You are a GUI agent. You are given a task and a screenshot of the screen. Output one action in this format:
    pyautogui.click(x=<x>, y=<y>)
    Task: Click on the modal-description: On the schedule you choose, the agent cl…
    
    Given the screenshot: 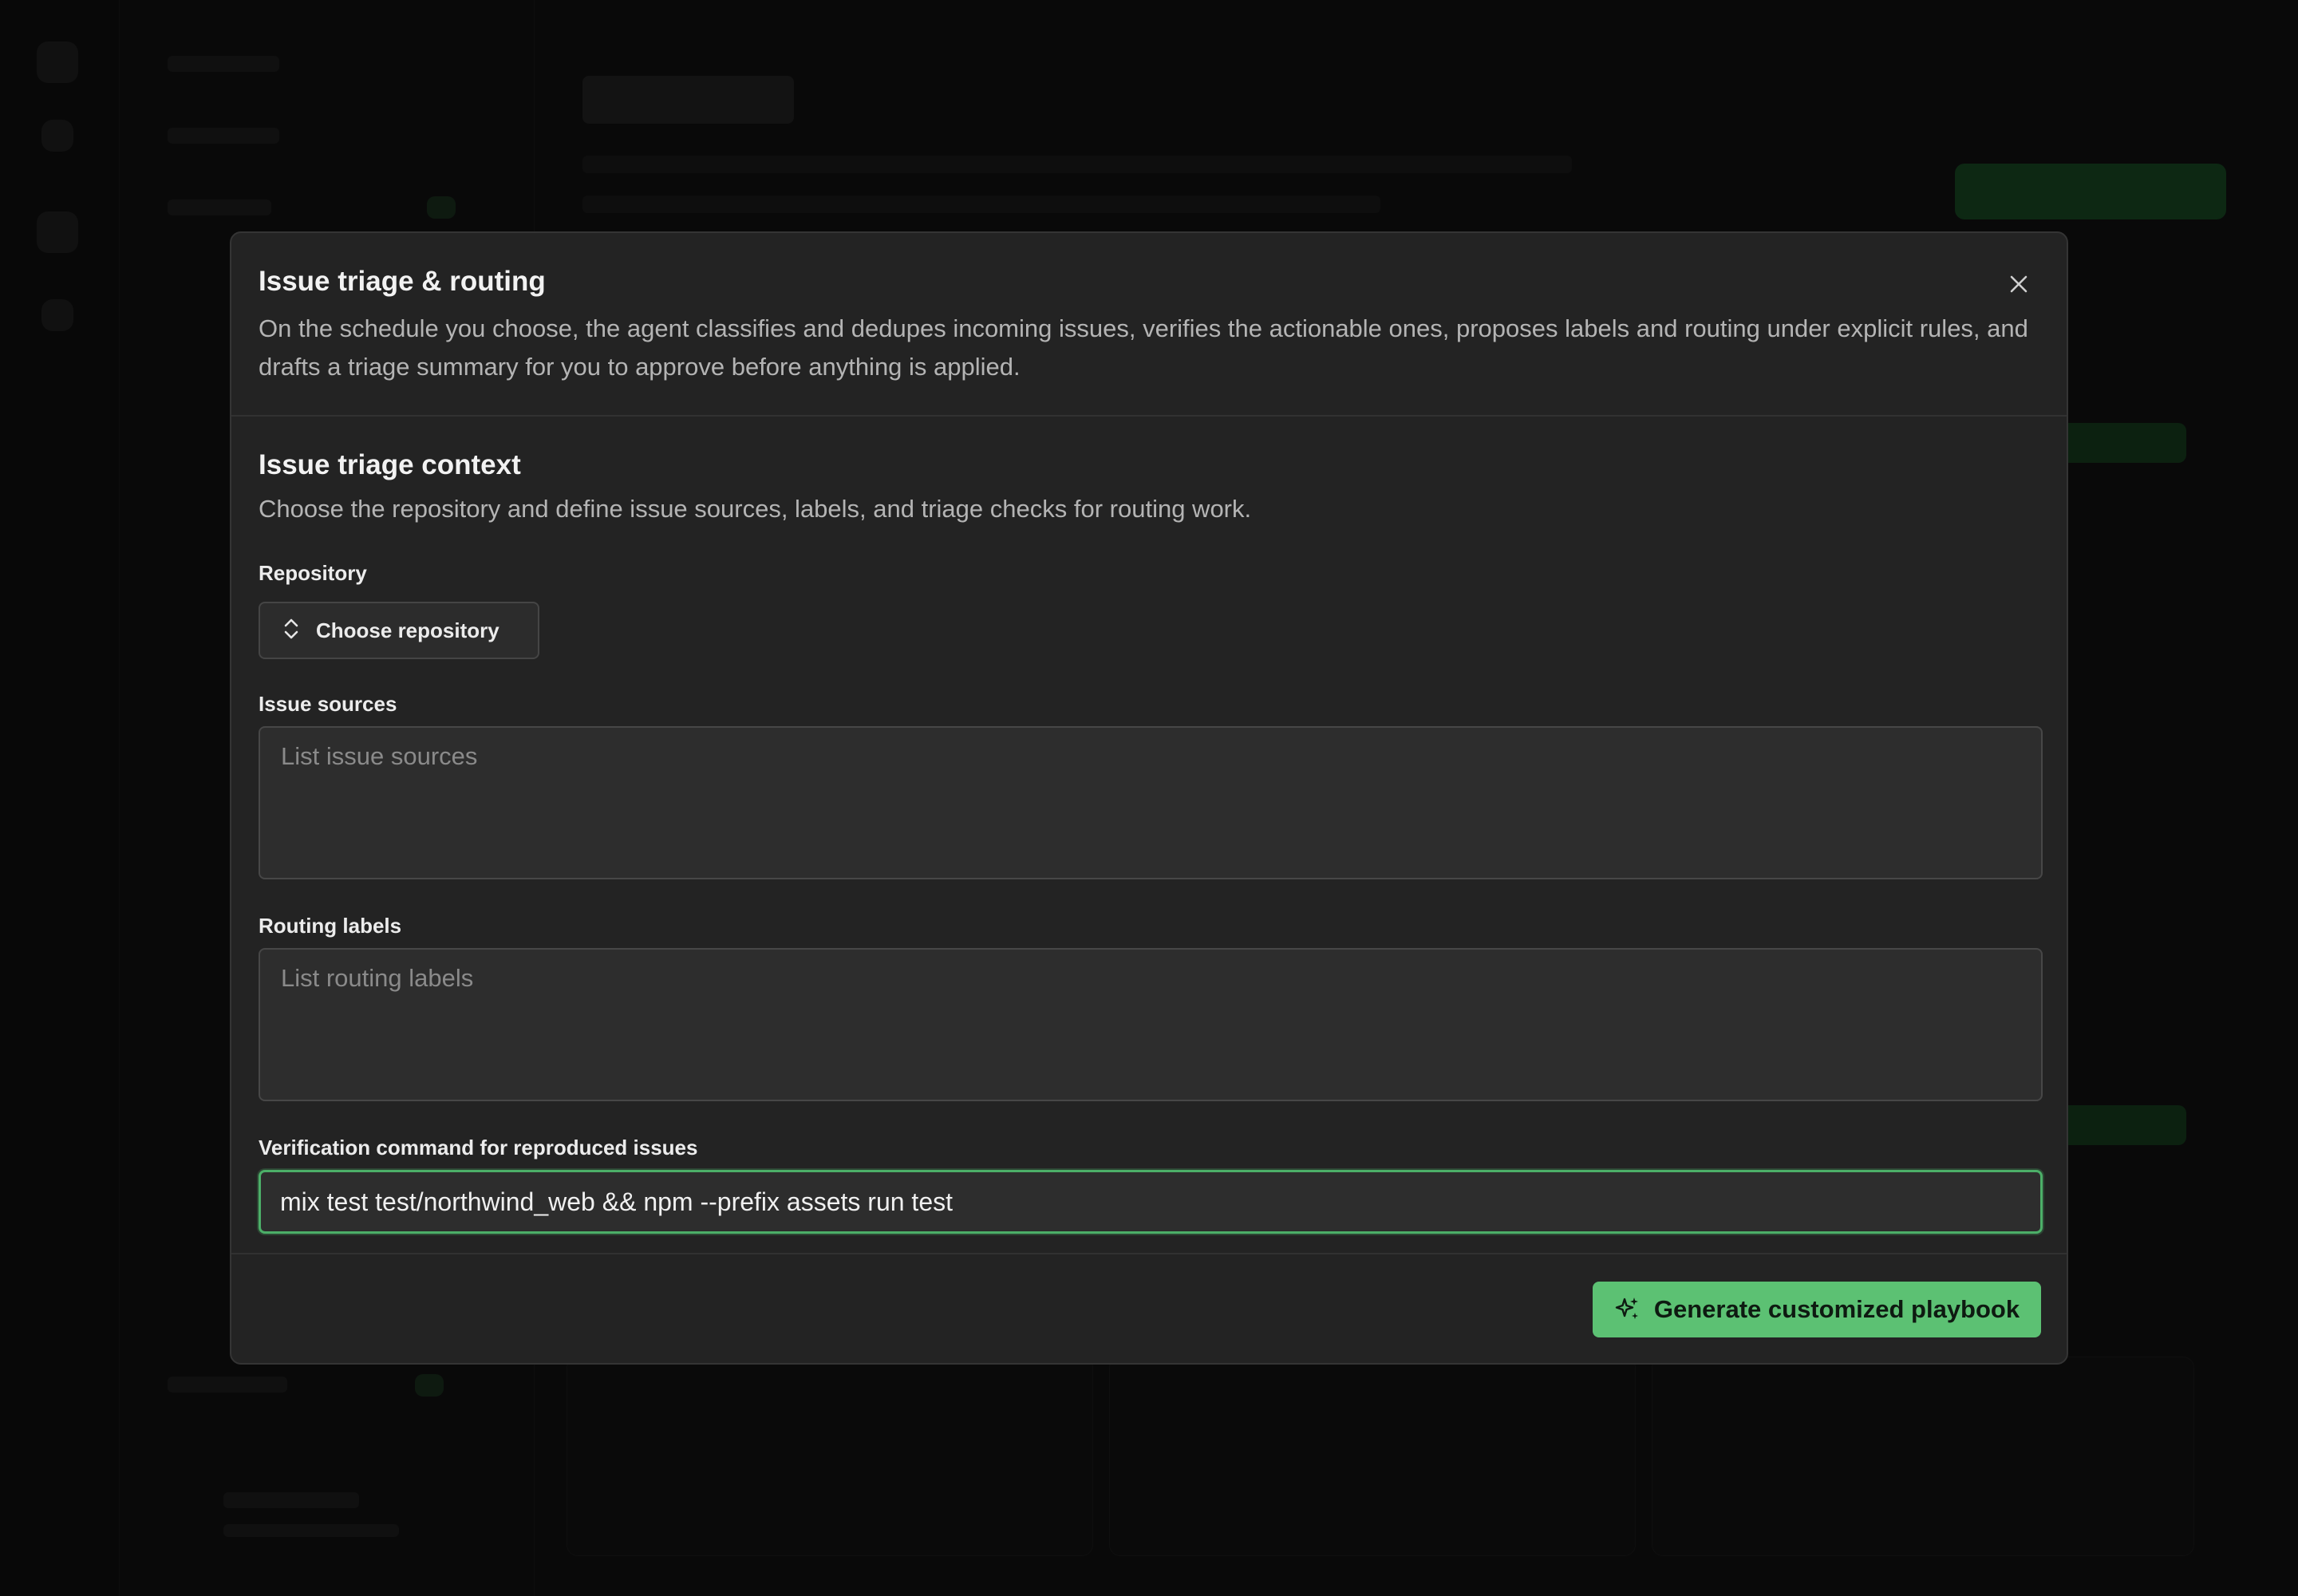 What is the action you would take?
    pyautogui.click(x=1143, y=347)
    